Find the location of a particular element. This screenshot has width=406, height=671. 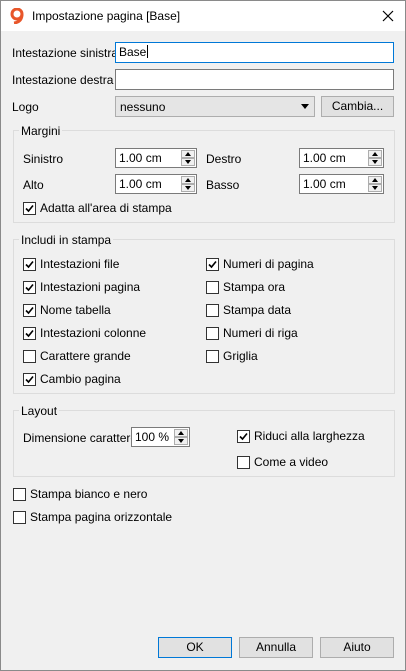

layout-group-title: Layout is located at coordinates (39, 411).